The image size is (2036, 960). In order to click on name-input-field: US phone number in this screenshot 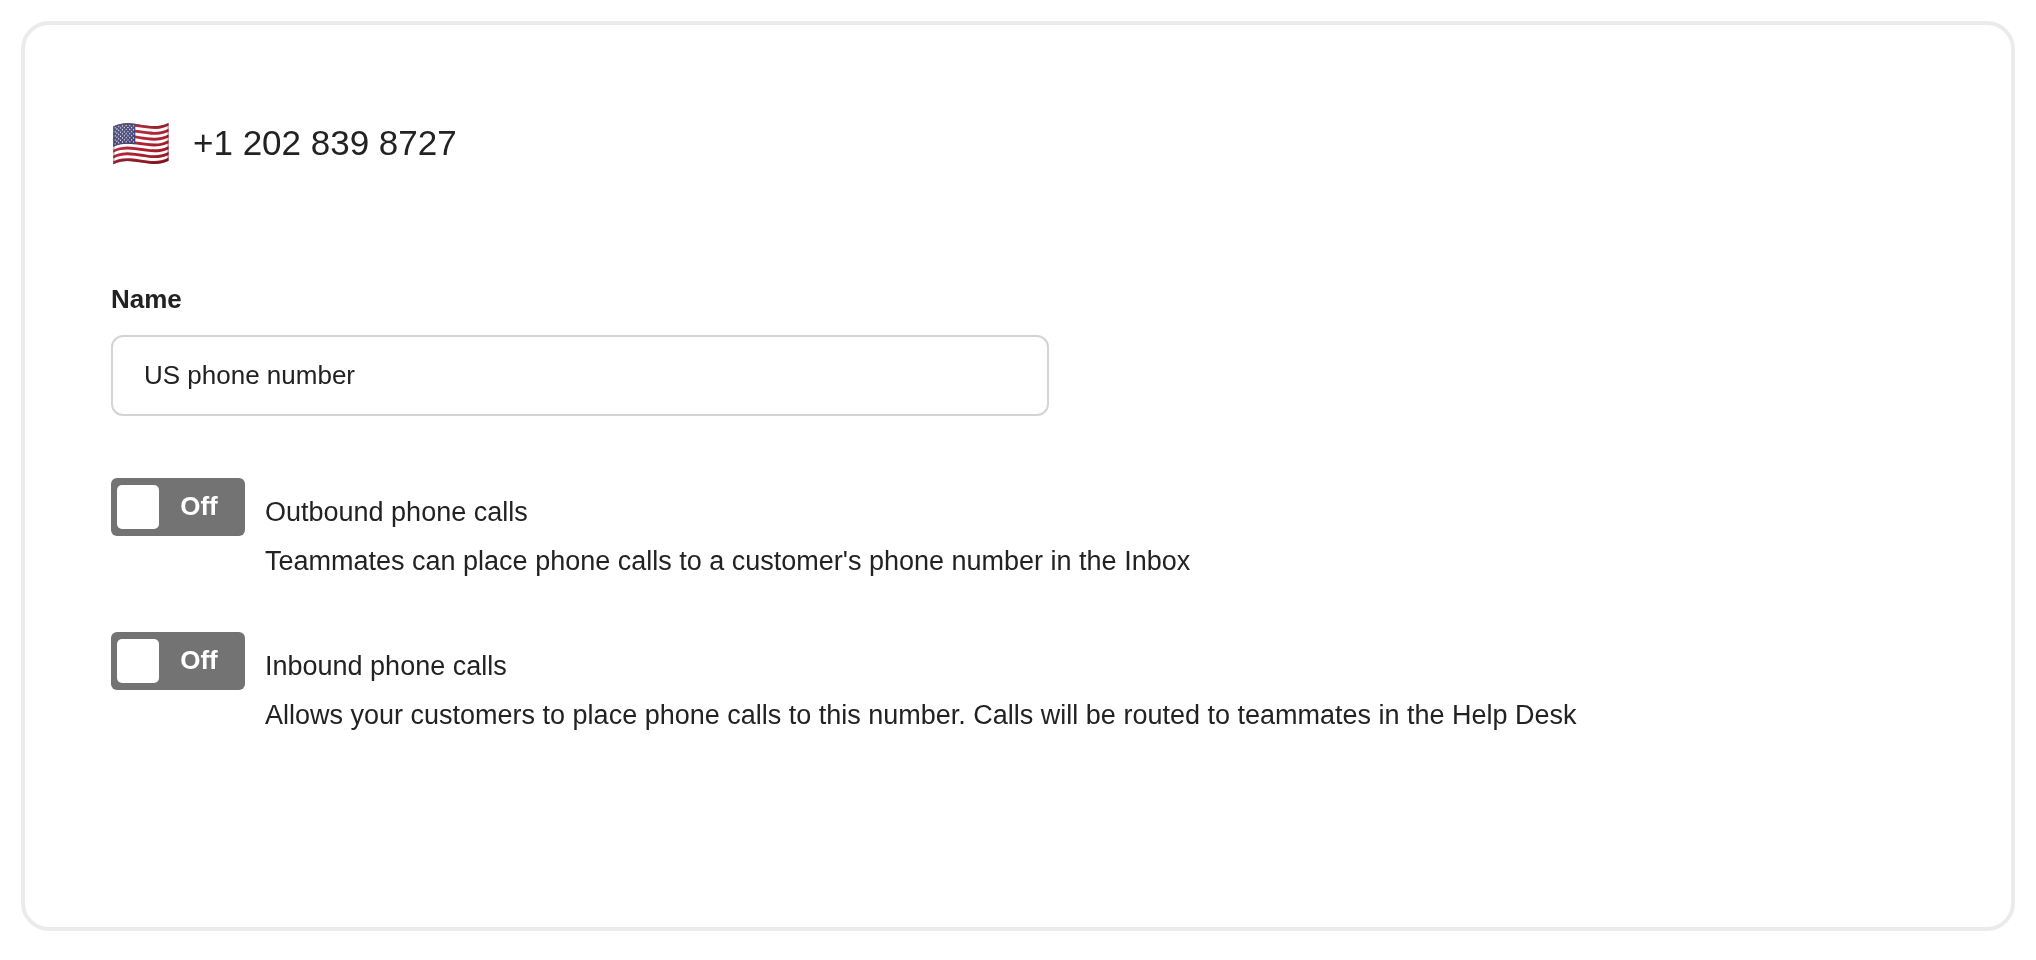, I will do `click(580, 375)`.